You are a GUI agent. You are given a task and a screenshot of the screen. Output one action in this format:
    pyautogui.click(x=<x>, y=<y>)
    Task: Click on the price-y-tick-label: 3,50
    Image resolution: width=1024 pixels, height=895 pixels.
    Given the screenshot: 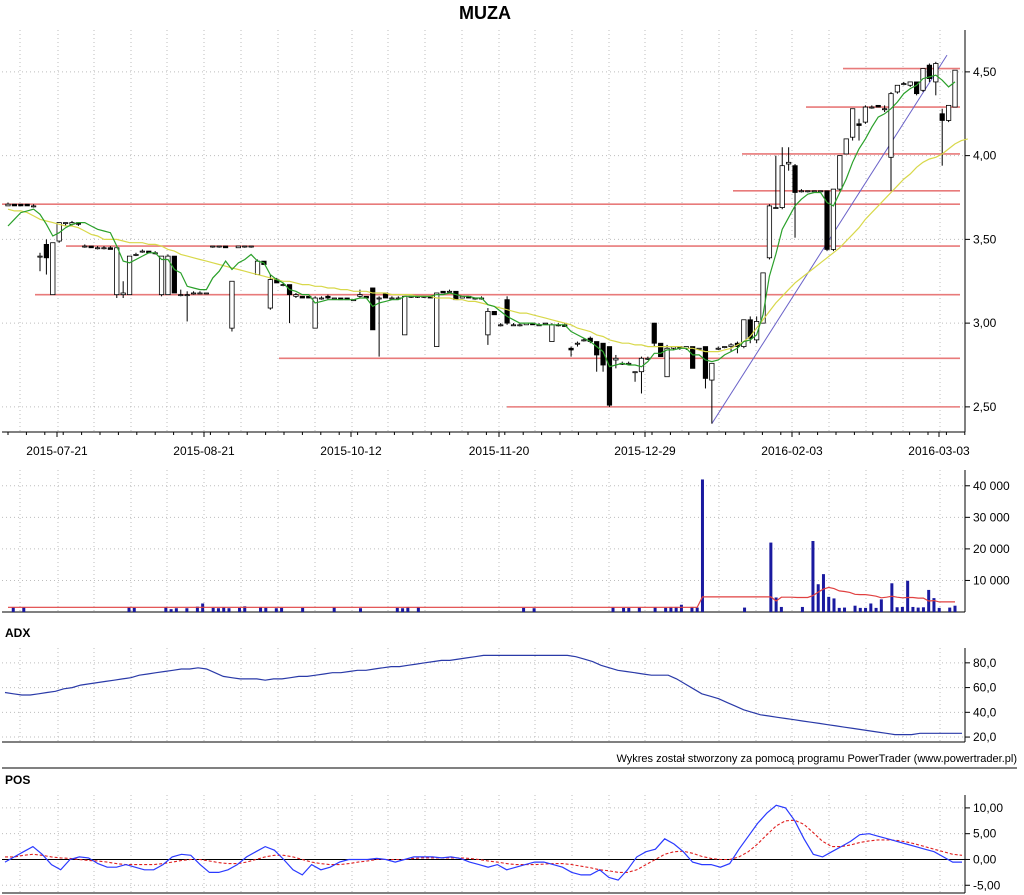 What is the action you would take?
    pyautogui.click(x=985, y=239)
    